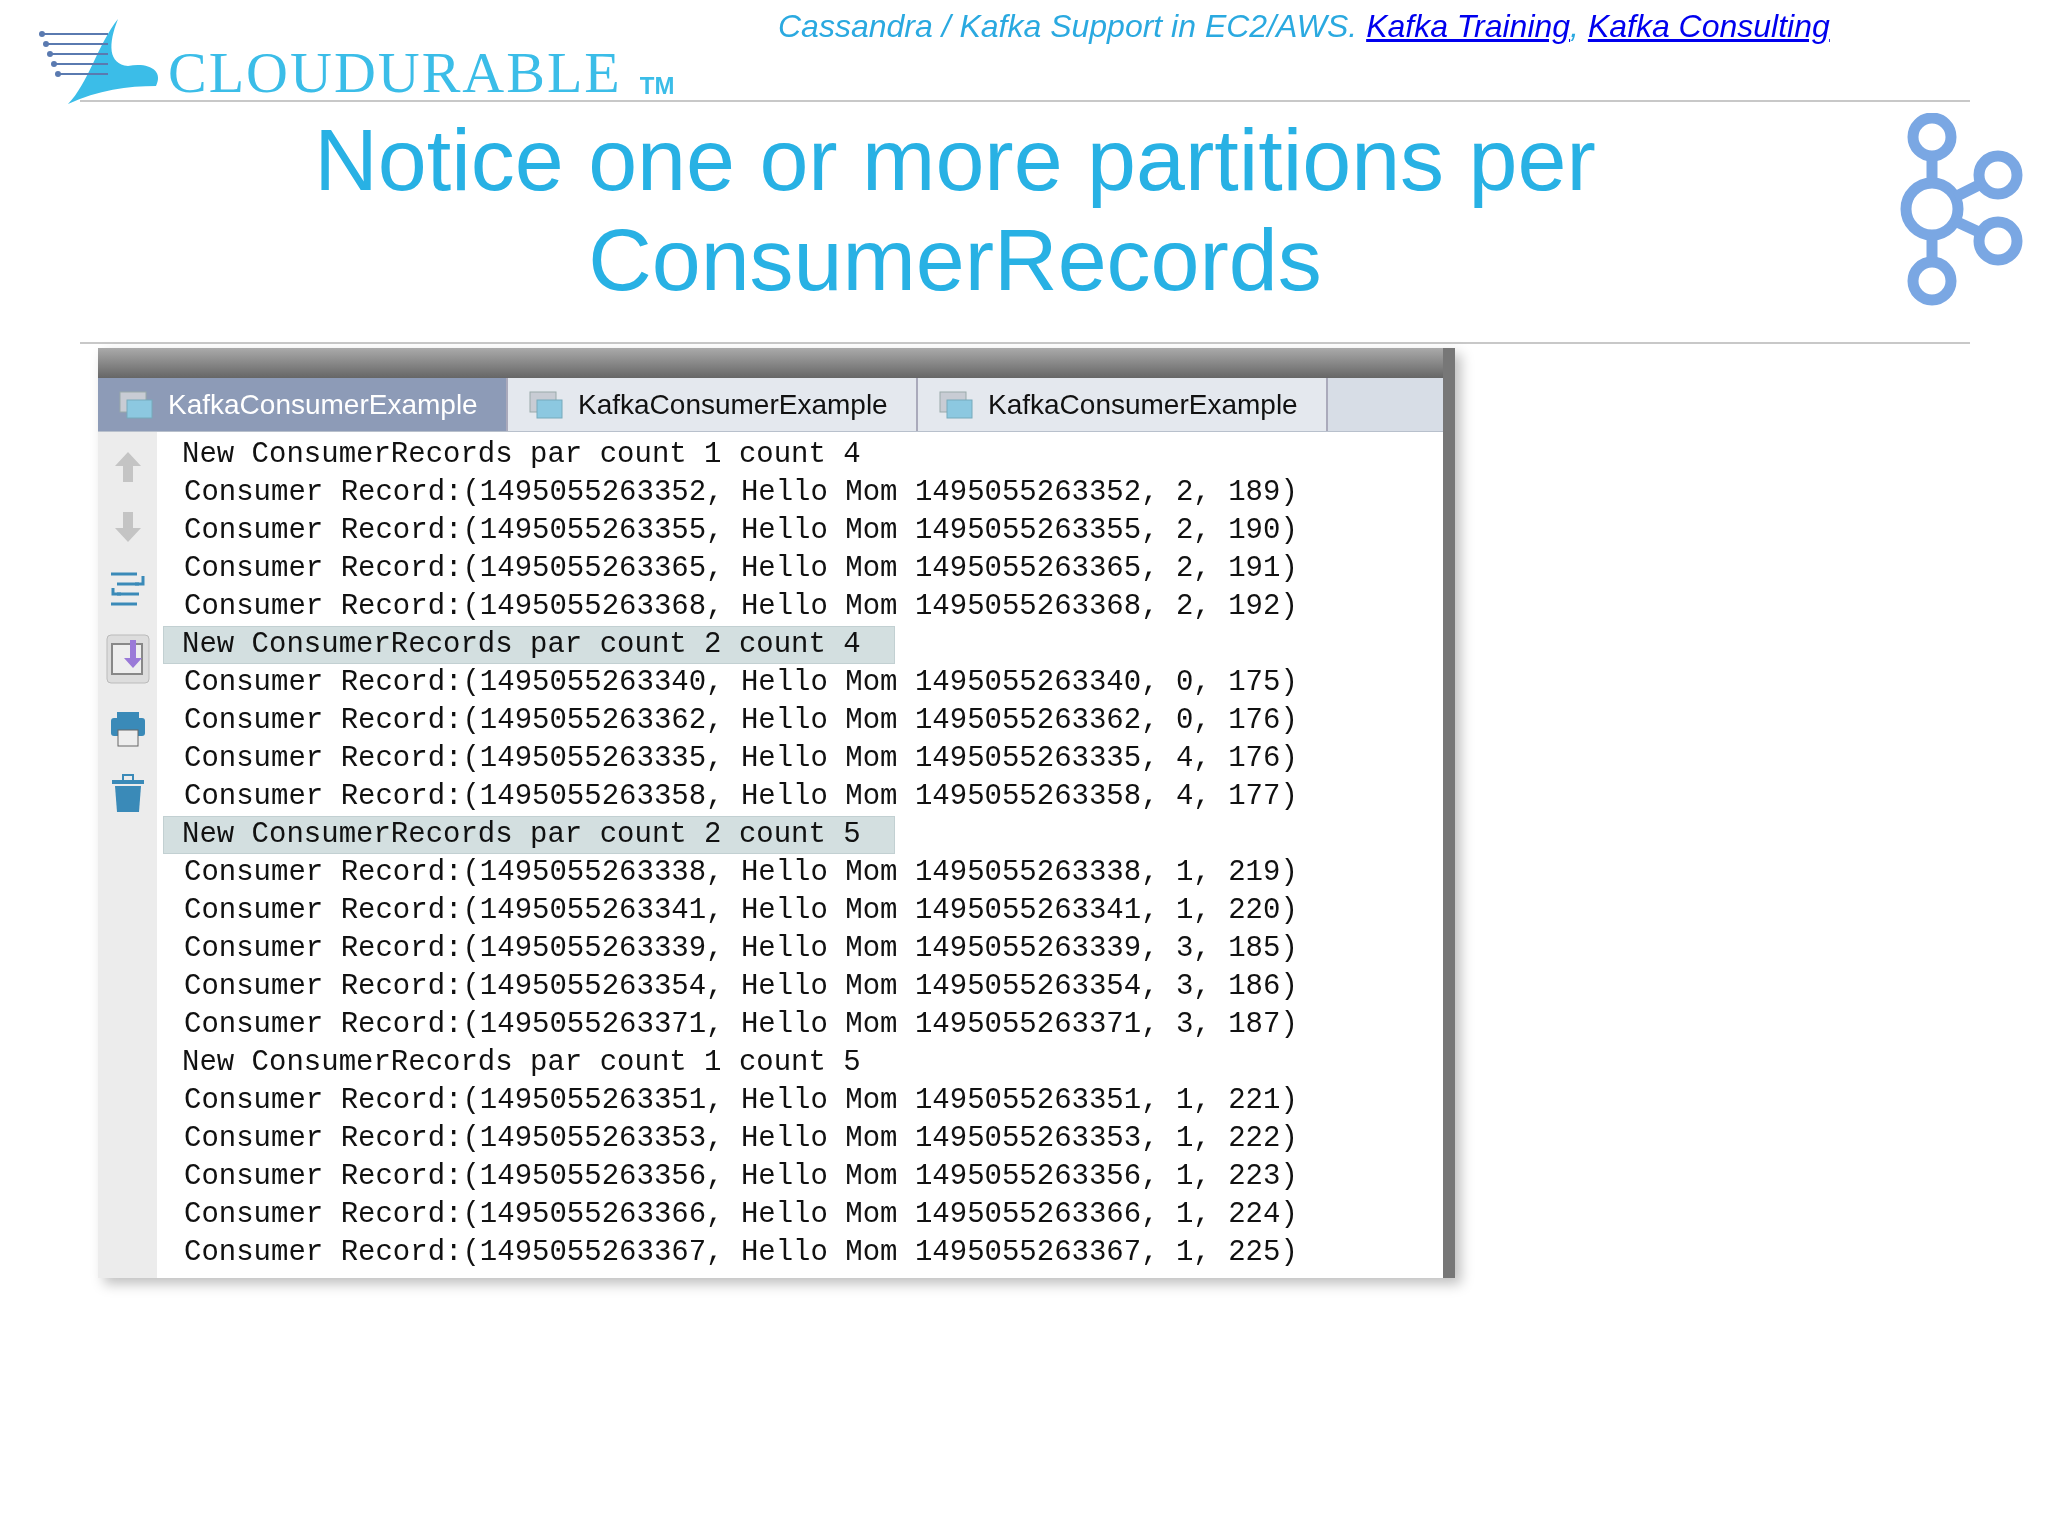  What do you see at coordinates (741, 1253) in the screenshot?
I see `console-record-line: Consumer Record:(1495055263367, Hello Mom 1495055263367, 1, 225)` at bounding box center [741, 1253].